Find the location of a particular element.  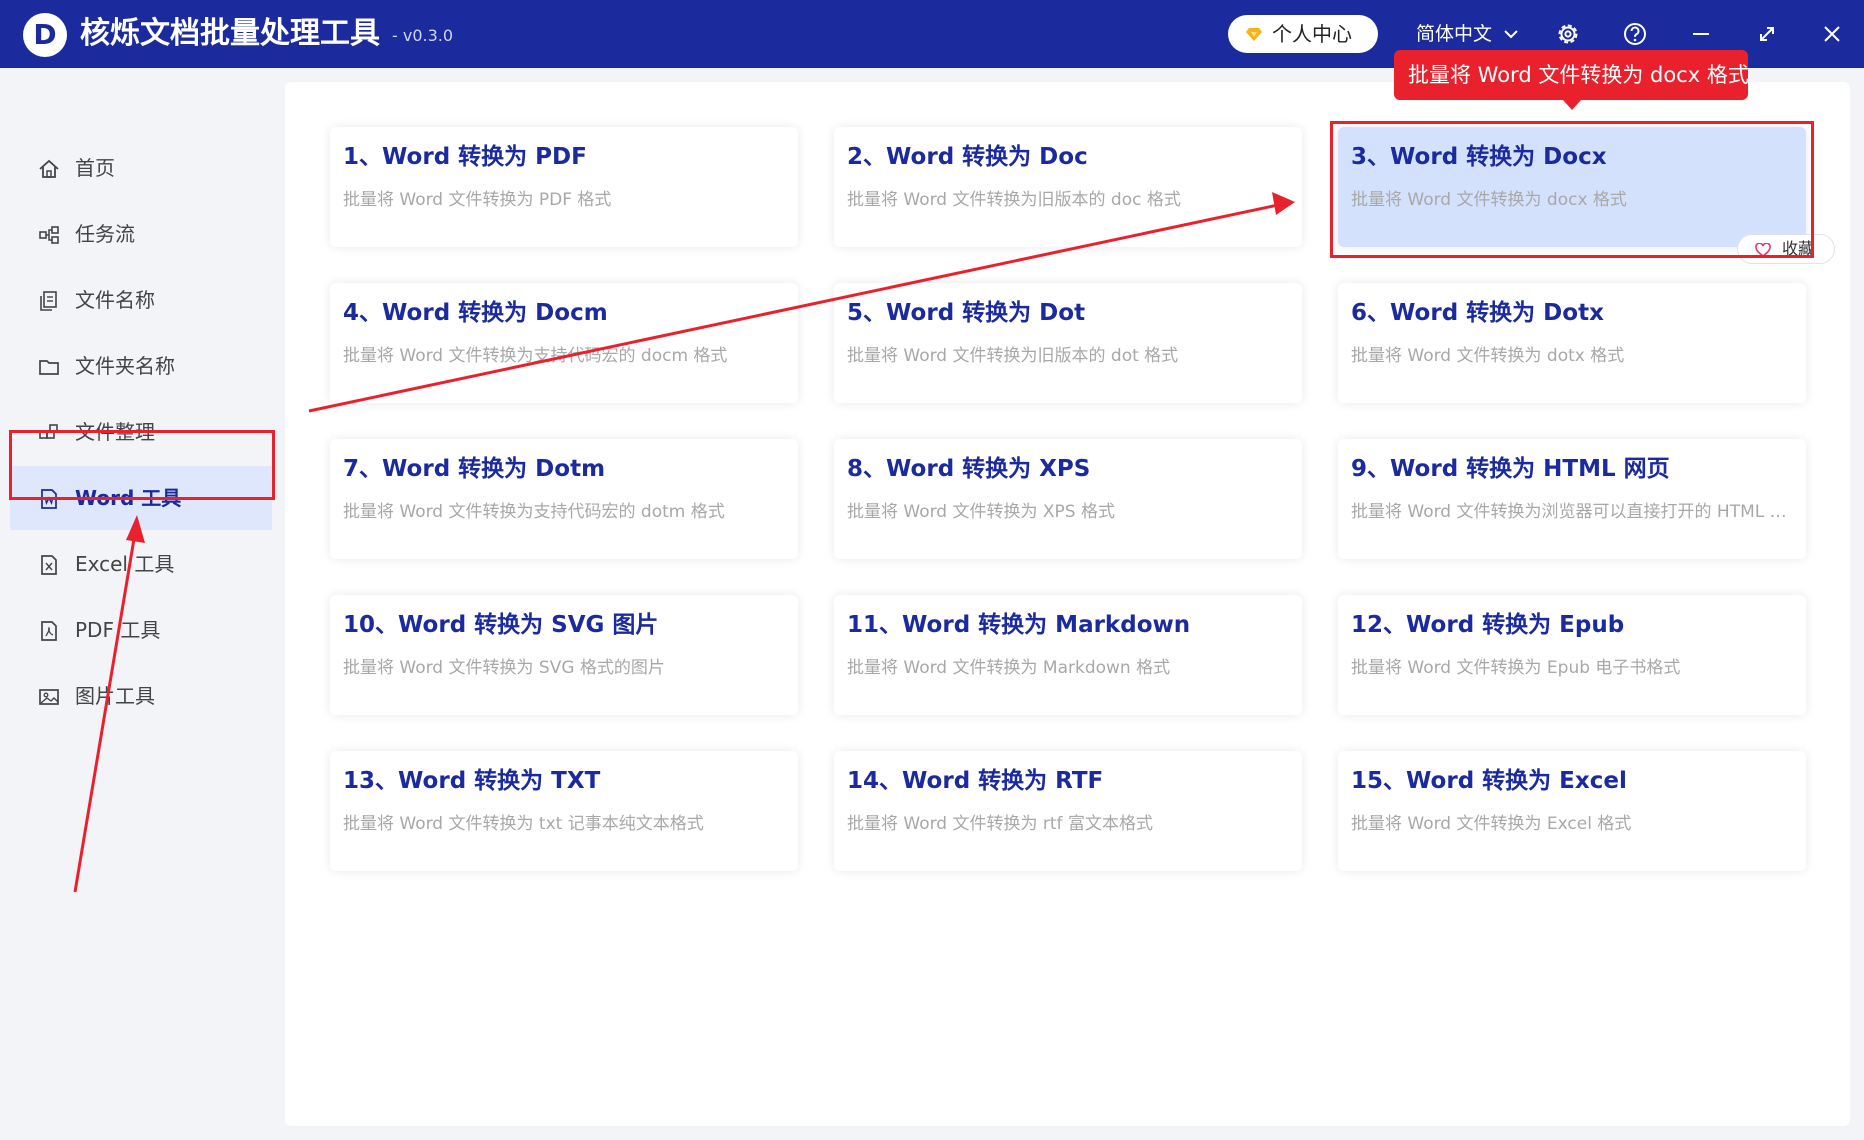

tool-card-desc: 批量将 Word 文件转换为 rtf 富文本格式 is located at coordinates (1000, 824).